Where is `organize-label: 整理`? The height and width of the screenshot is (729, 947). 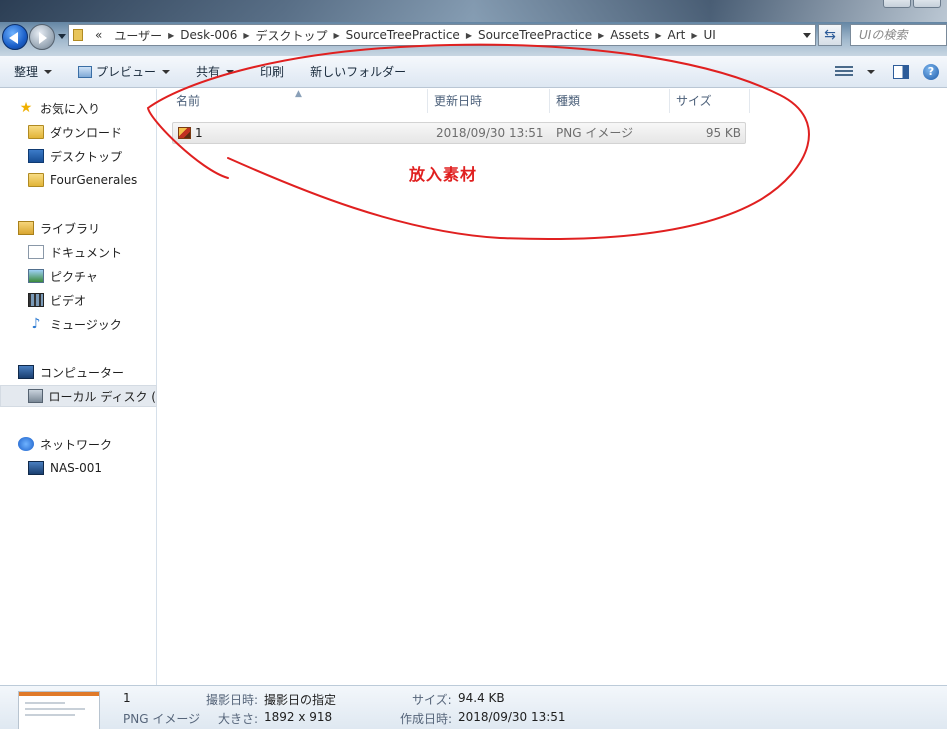
organize-label: 整理 is located at coordinates (26, 72).